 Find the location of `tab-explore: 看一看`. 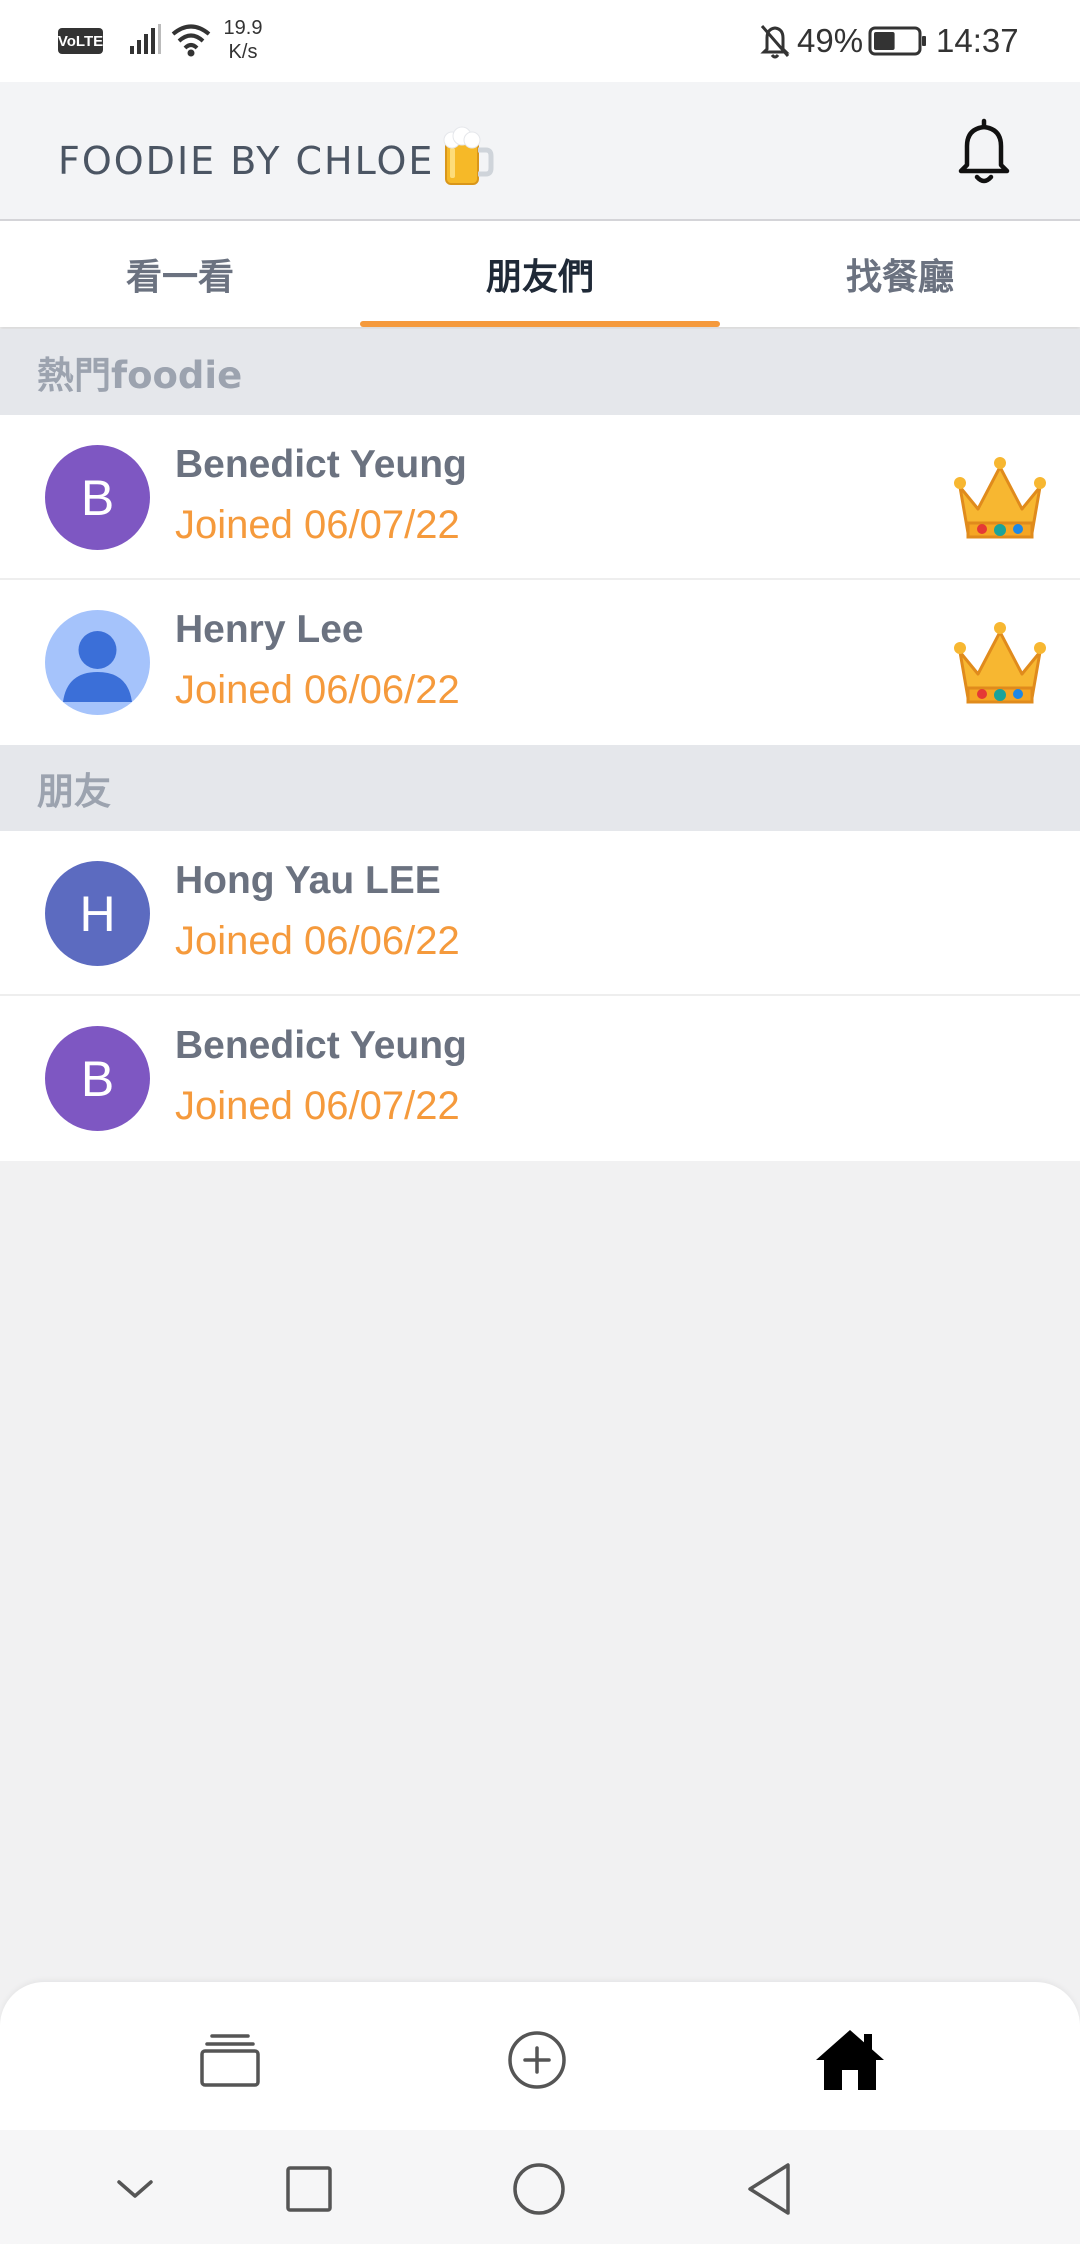

tab-explore: 看一看 is located at coordinates (180, 274).